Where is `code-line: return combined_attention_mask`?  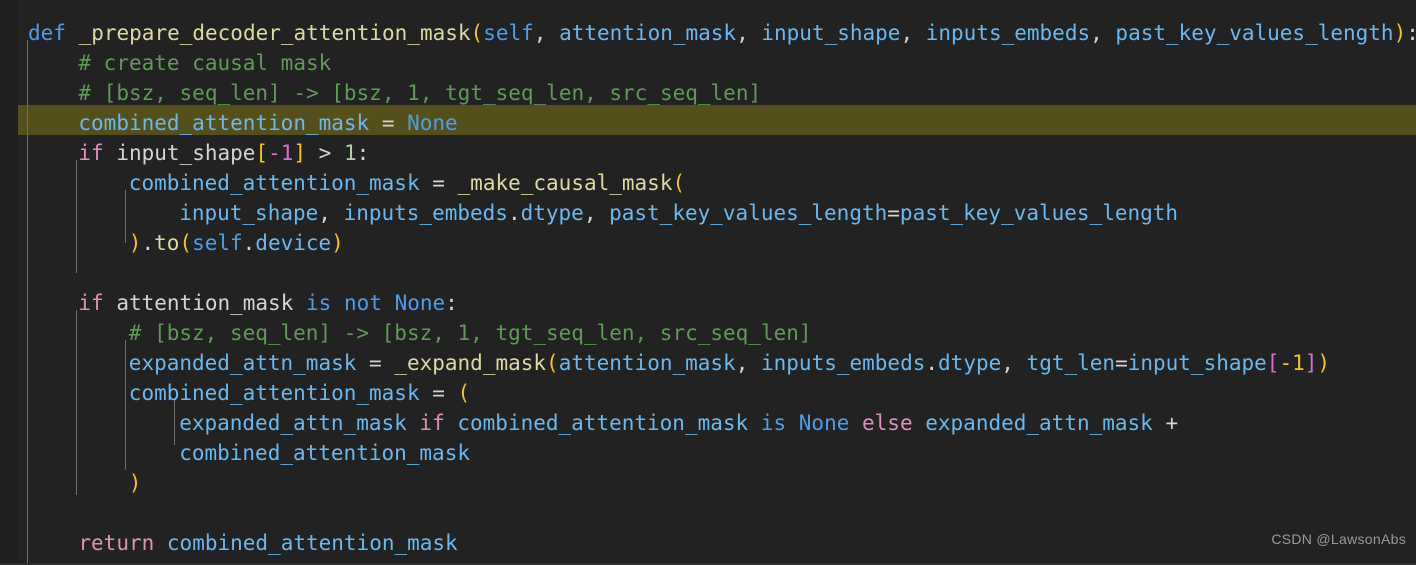
code-line: return combined_attention_mask is located at coordinates (229, 543).